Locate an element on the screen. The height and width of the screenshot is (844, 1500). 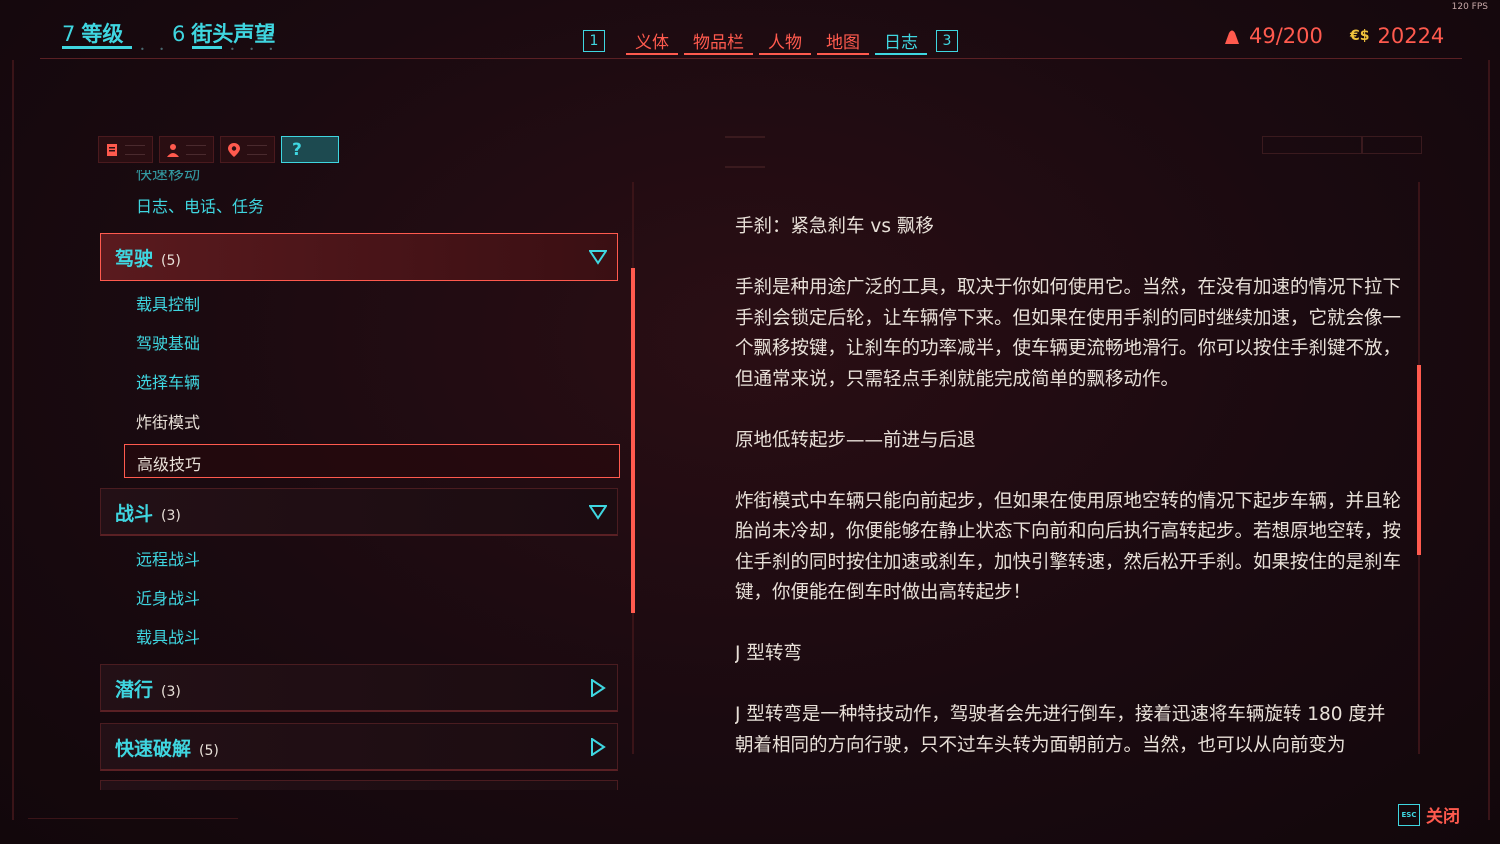
tab-character: 人物 is located at coordinates (785, 41).